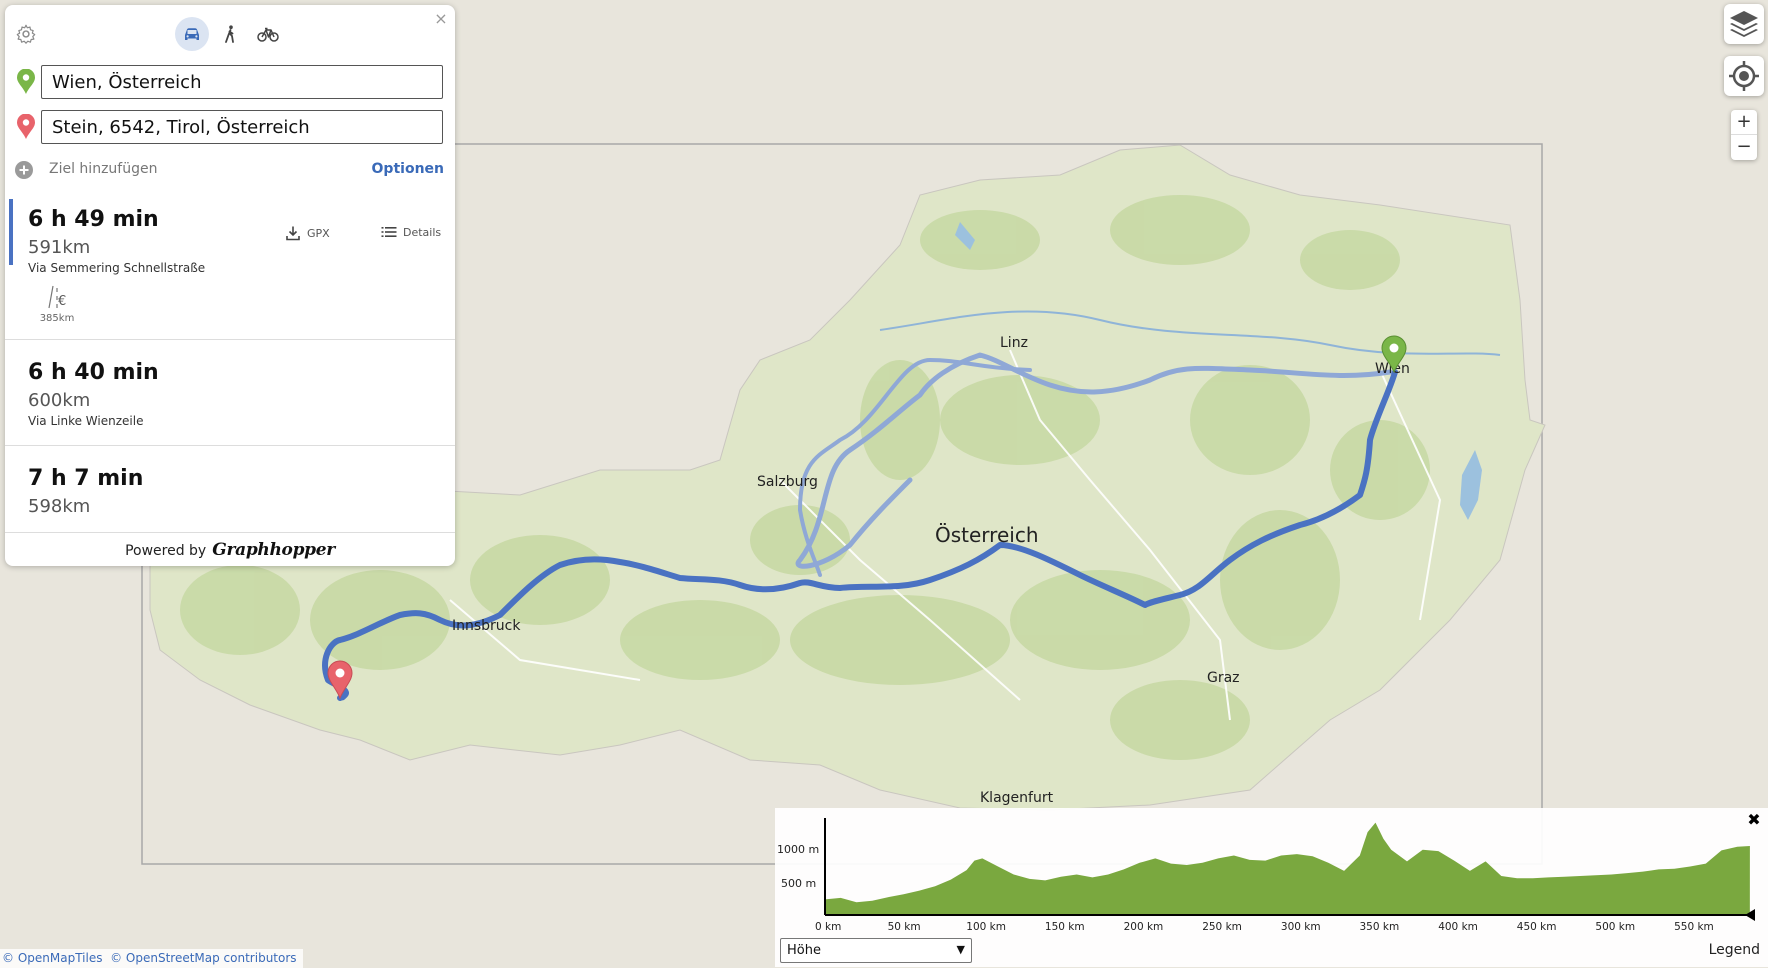  Describe the element at coordinates (1065, 927) in the screenshot. I see `x-tick-label: 150 km` at that location.